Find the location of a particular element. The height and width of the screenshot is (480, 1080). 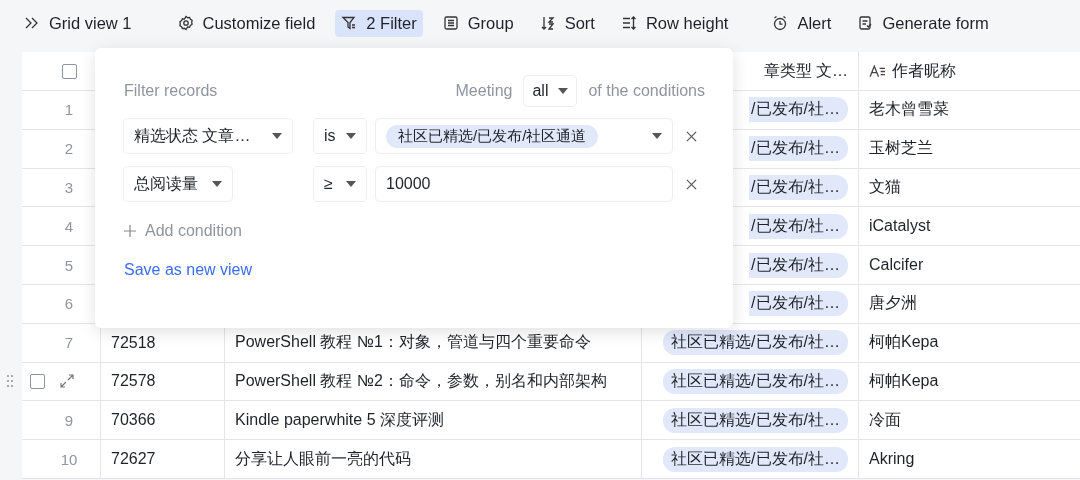

row-number: 5 is located at coordinates (69, 265).